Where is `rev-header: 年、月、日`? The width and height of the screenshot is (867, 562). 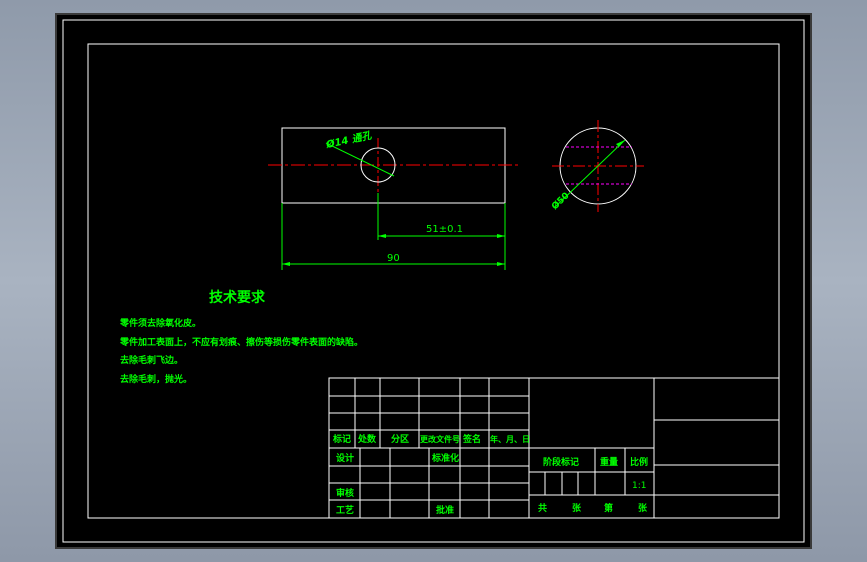 rev-header: 年、月、日 is located at coordinates (510, 439).